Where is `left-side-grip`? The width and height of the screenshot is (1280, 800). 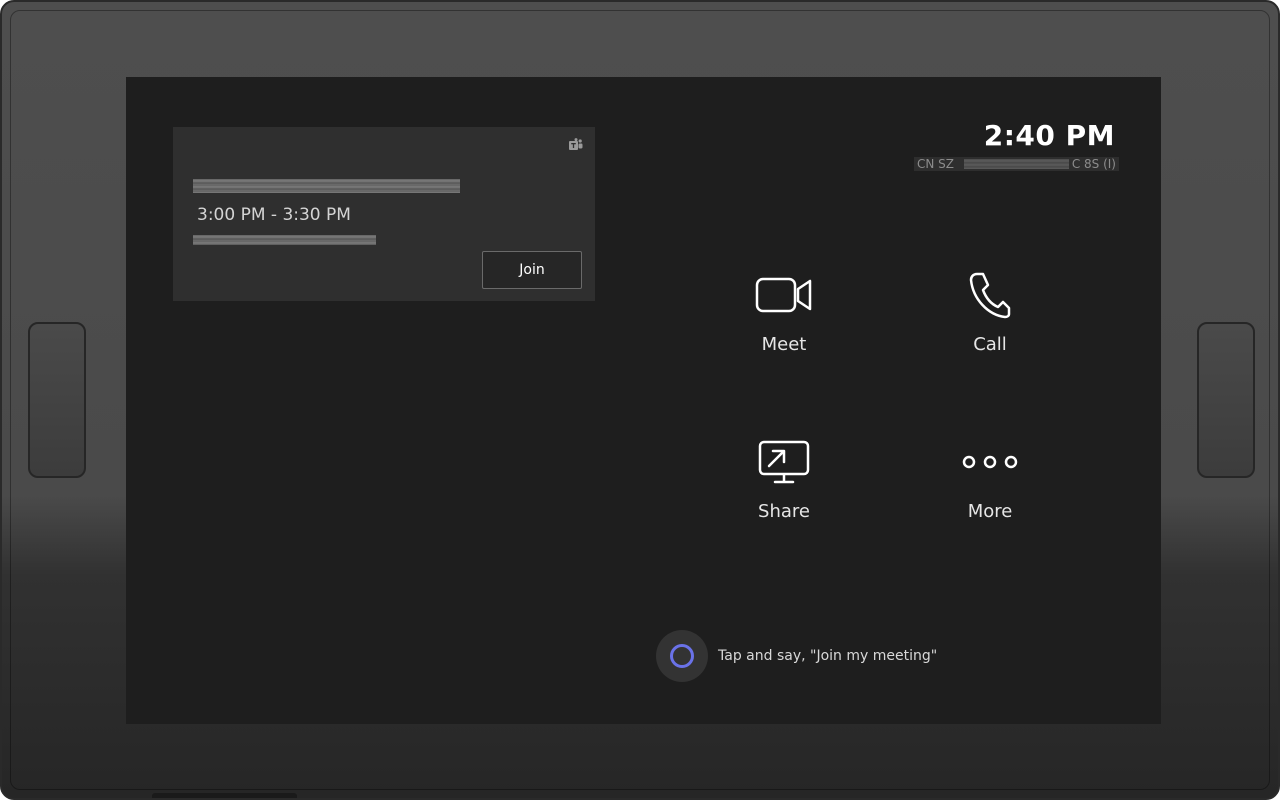
left-side-grip is located at coordinates (57, 400).